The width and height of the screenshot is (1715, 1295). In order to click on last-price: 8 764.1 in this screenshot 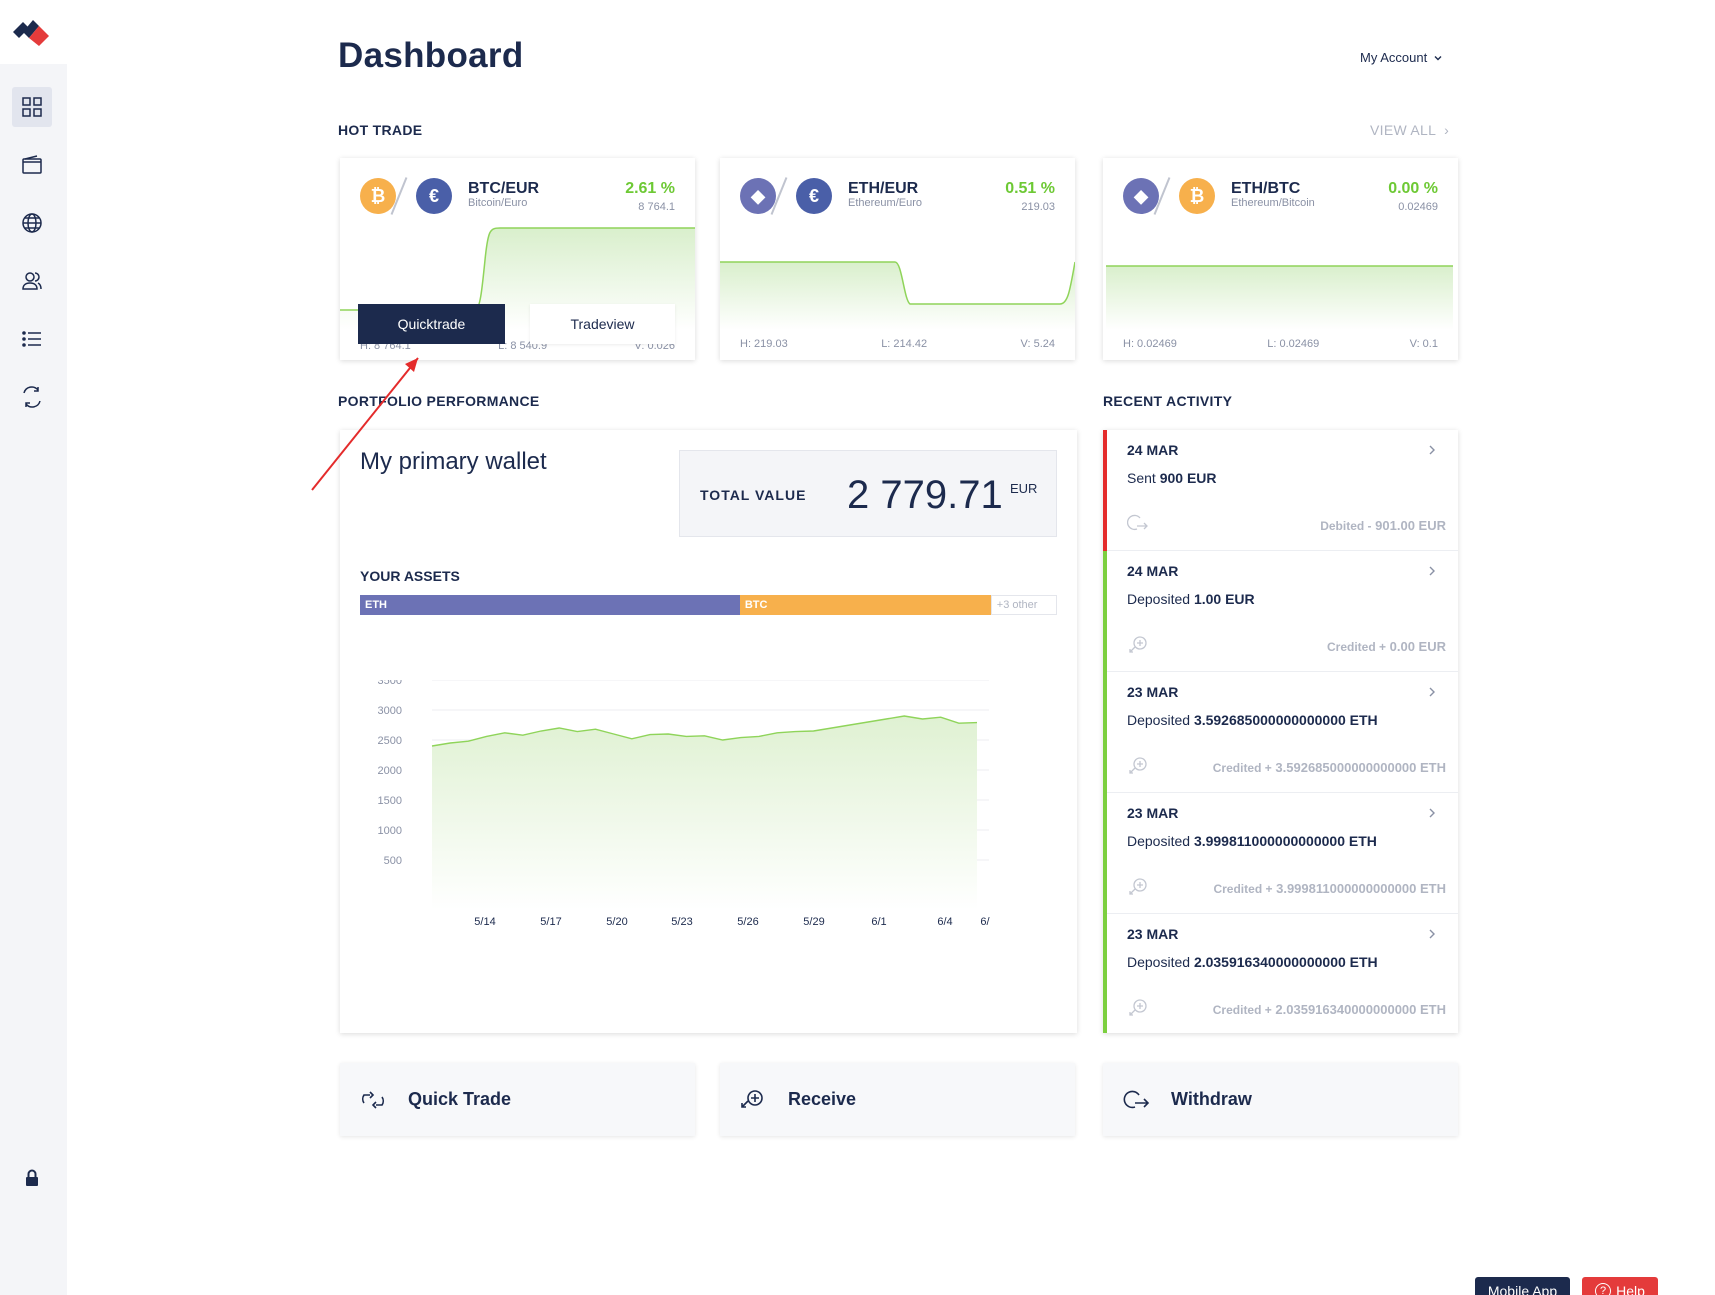, I will do `click(656, 207)`.